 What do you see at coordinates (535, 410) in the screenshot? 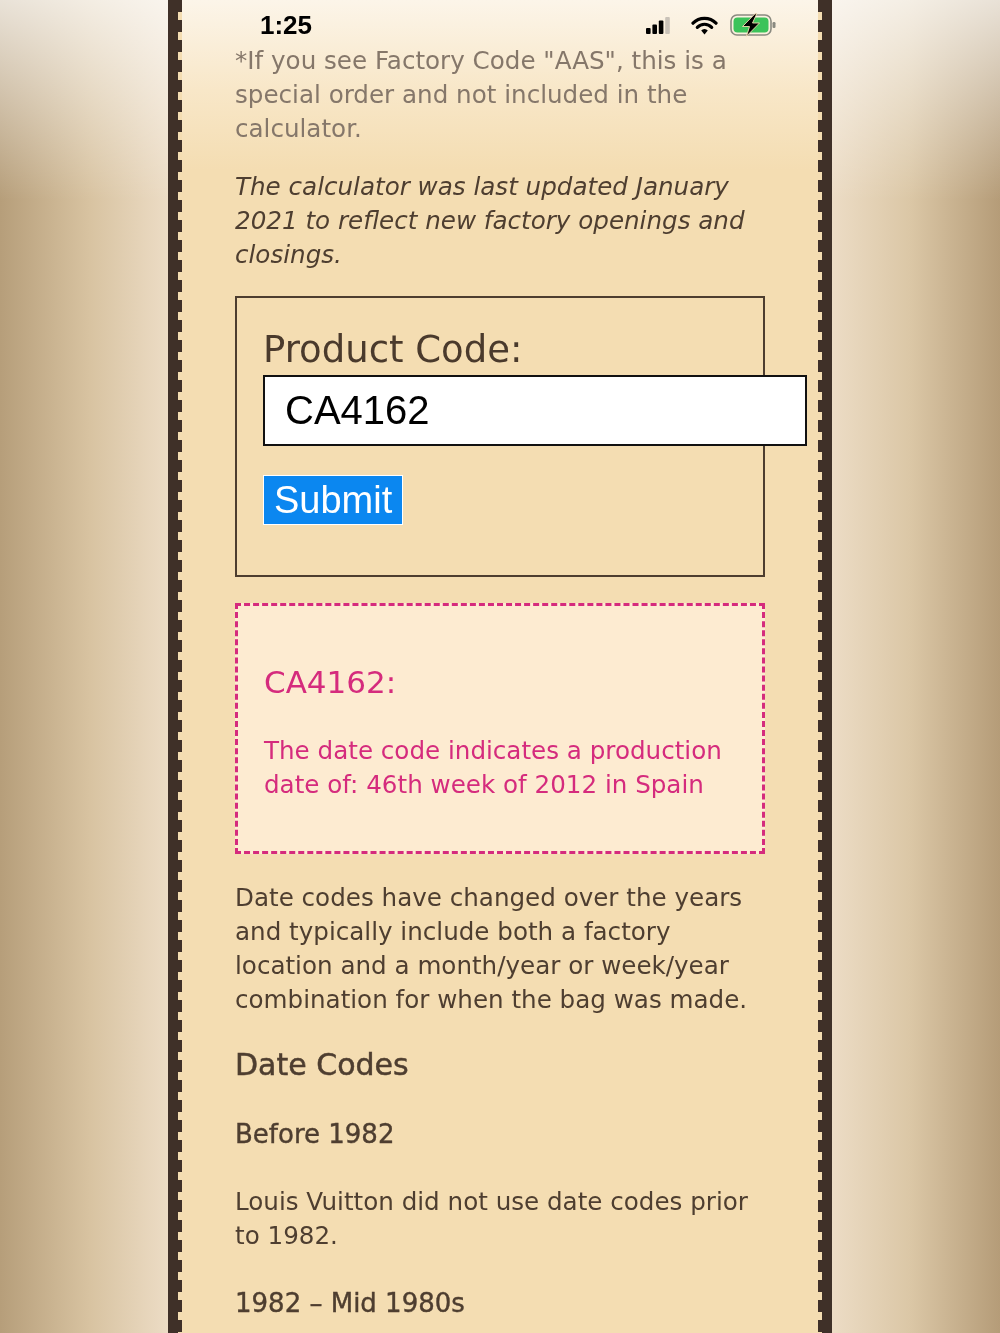
I see `product-code-field: CA4162` at bounding box center [535, 410].